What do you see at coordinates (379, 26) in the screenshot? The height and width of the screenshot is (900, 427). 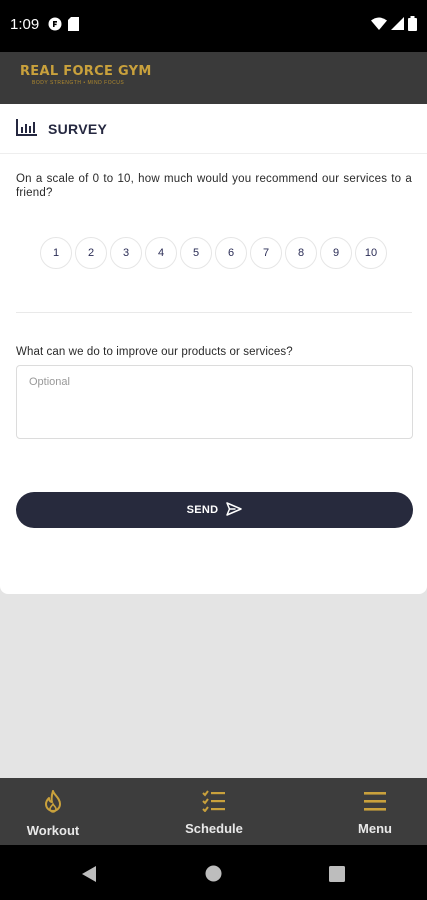 I see `wifi-icon` at bounding box center [379, 26].